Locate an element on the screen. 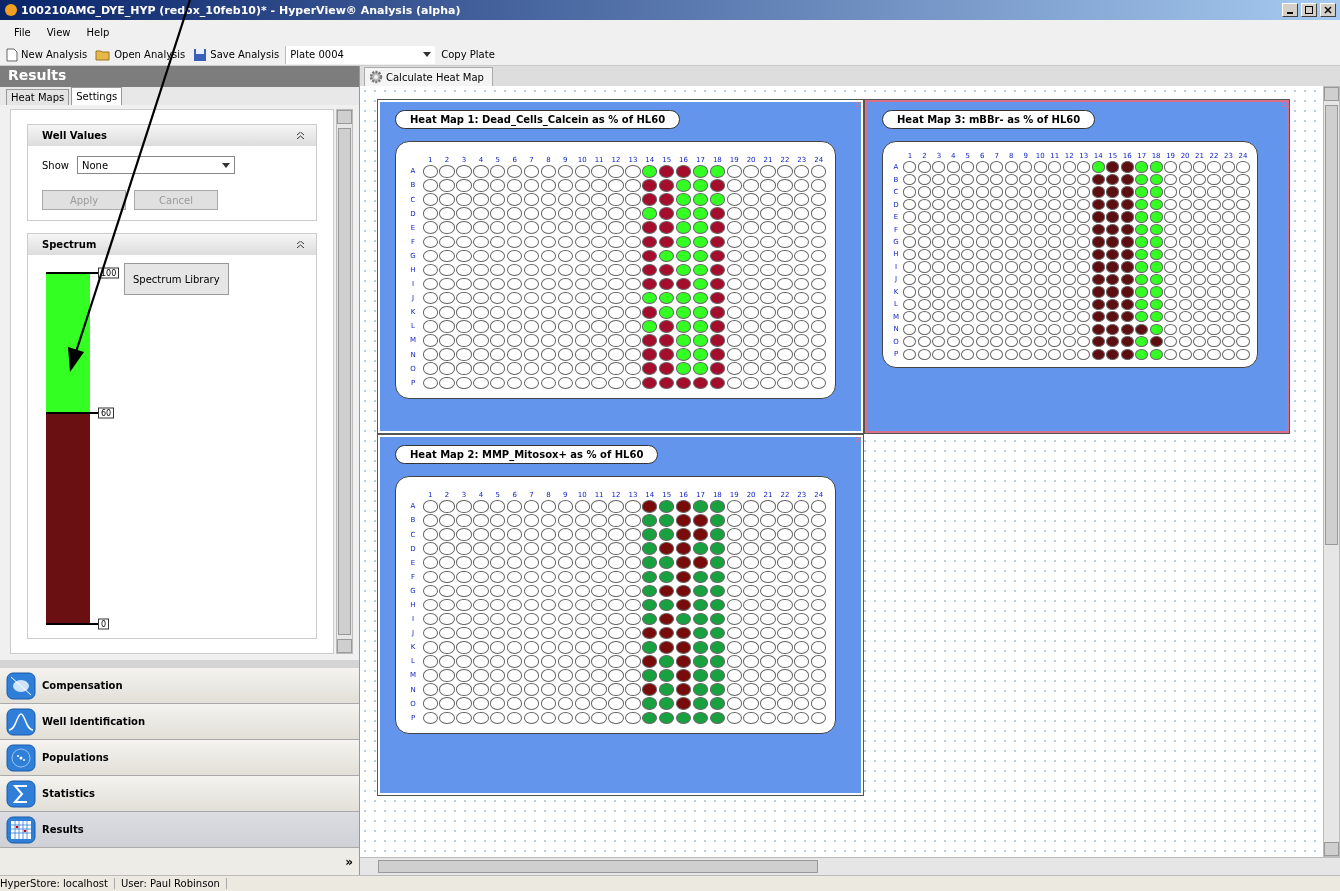  close-button is located at coordinates (1328, 10).